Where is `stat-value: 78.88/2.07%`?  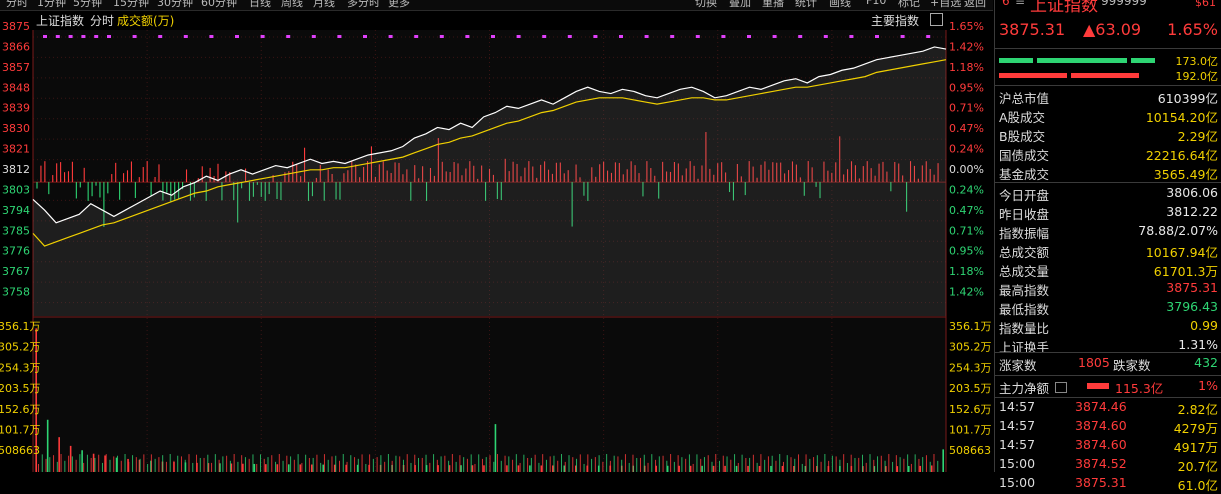 stat-value: 78.88/2.07% is located at coordinates (1178, 230).